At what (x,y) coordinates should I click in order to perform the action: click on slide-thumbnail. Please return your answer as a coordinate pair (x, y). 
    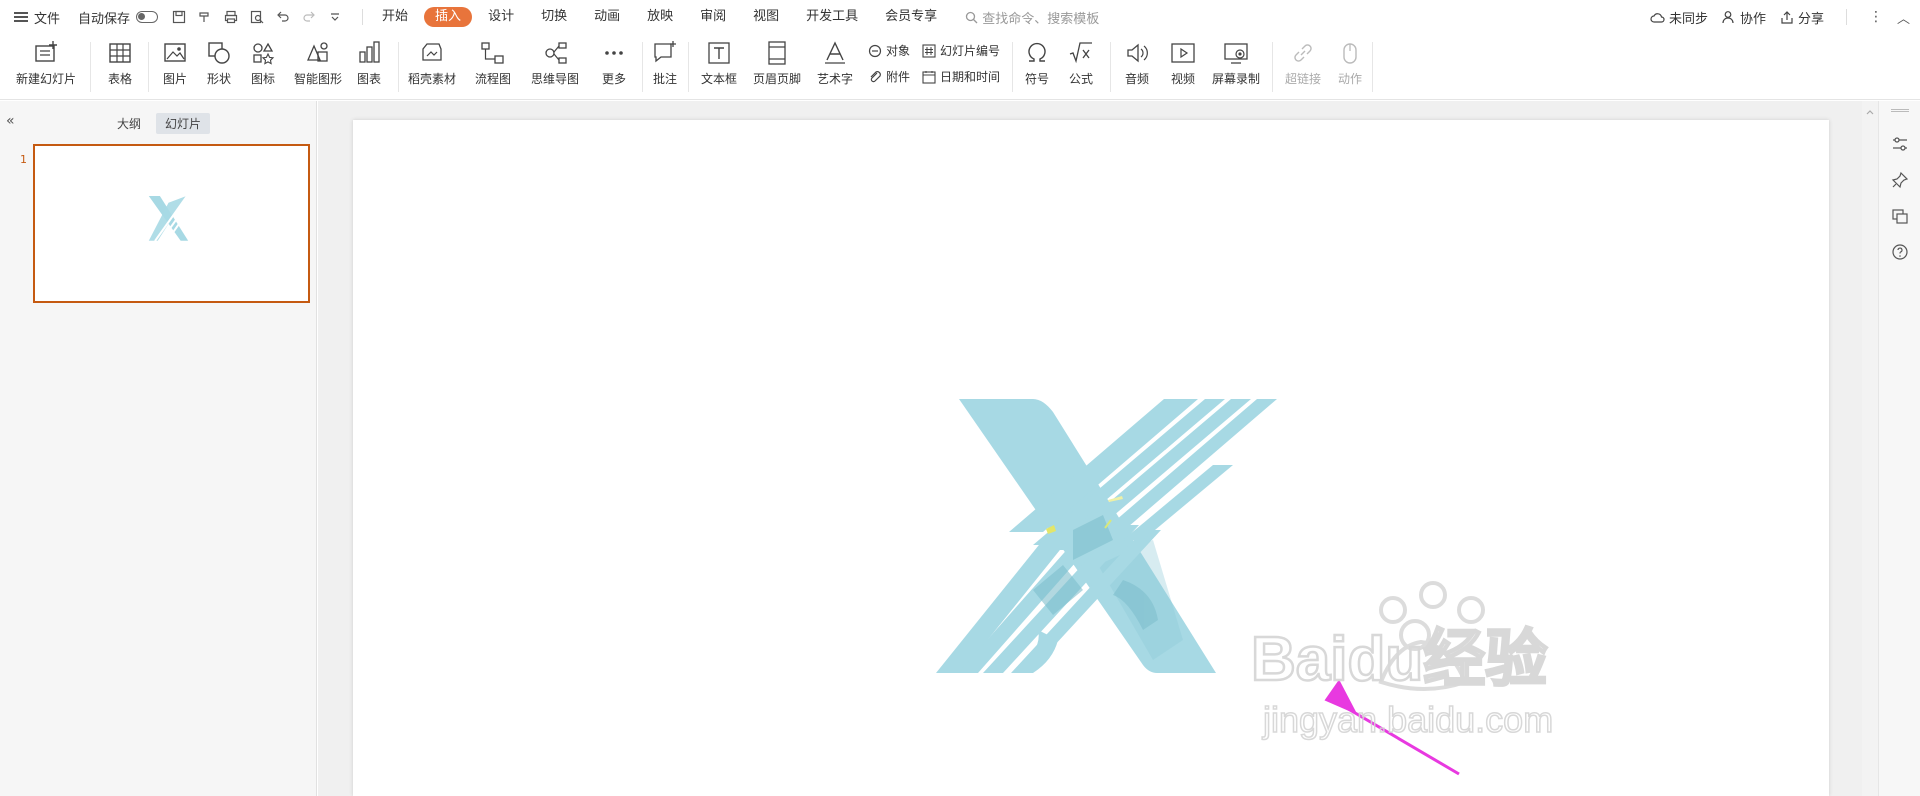
    Looking at the image, I should click on (171, 223).